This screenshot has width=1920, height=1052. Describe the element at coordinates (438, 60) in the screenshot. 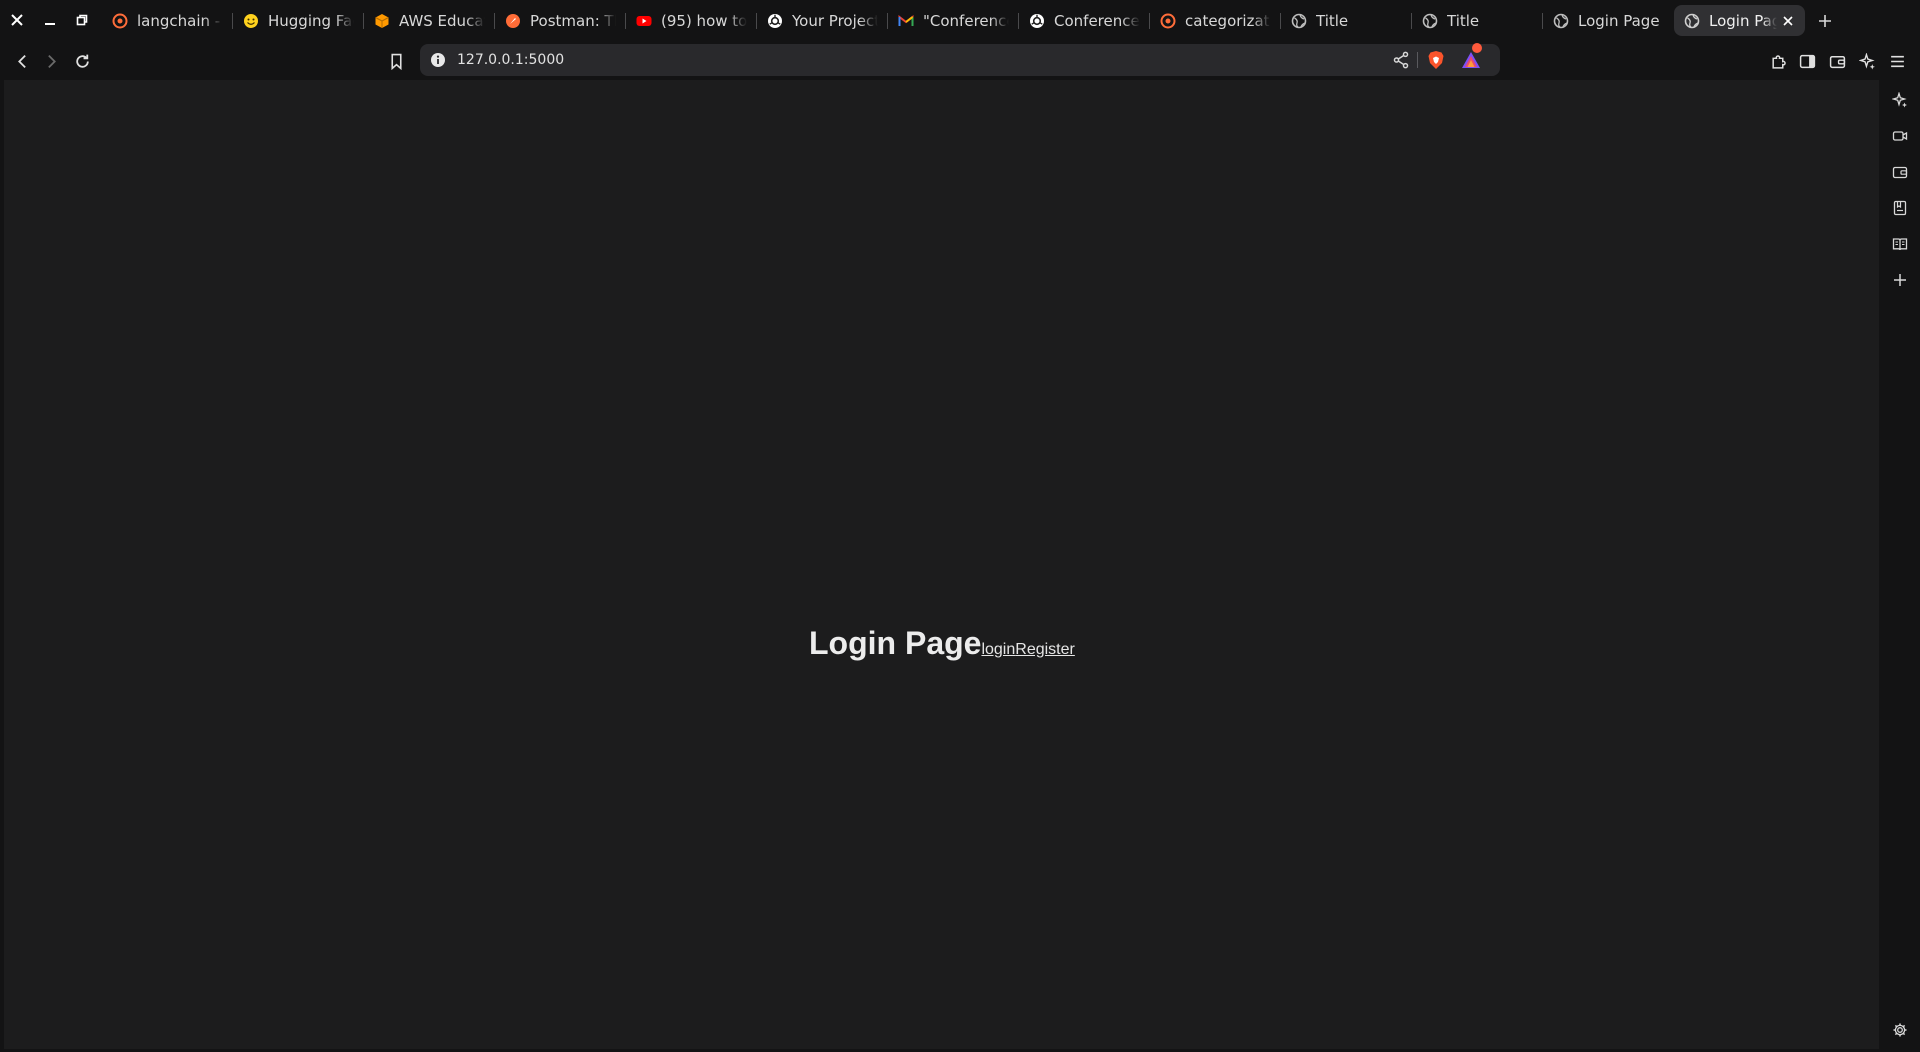

I see `site-info-icon` at that location.